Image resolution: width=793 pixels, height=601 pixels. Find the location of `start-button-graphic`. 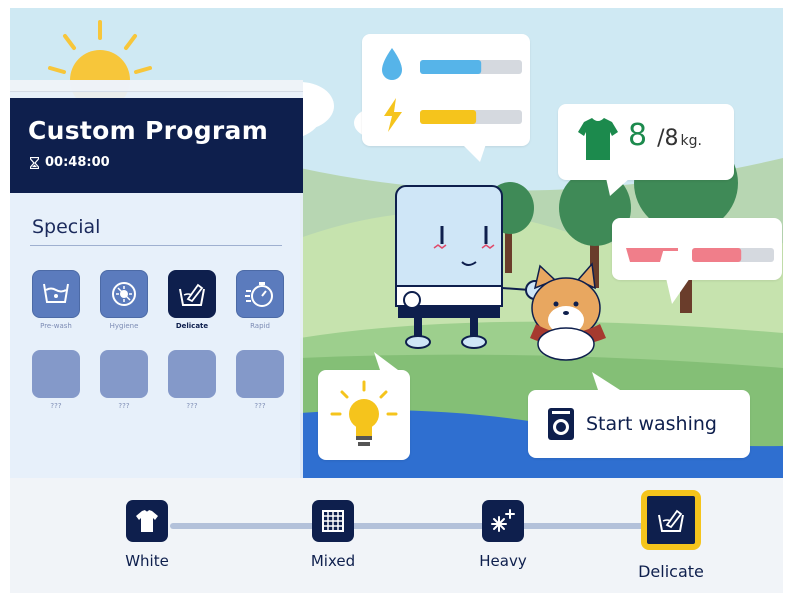

start-button-graphic is located at coordinates (584, 406).